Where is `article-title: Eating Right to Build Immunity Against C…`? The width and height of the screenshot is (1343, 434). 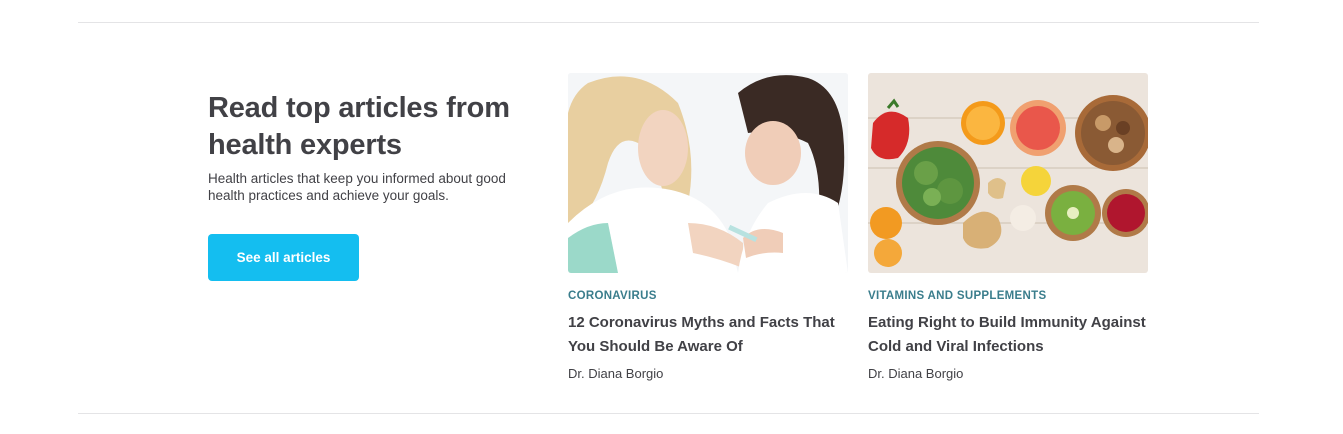 article-title: Eating Right to Build Immunity Against C… is located at coordinates (1008, 335).